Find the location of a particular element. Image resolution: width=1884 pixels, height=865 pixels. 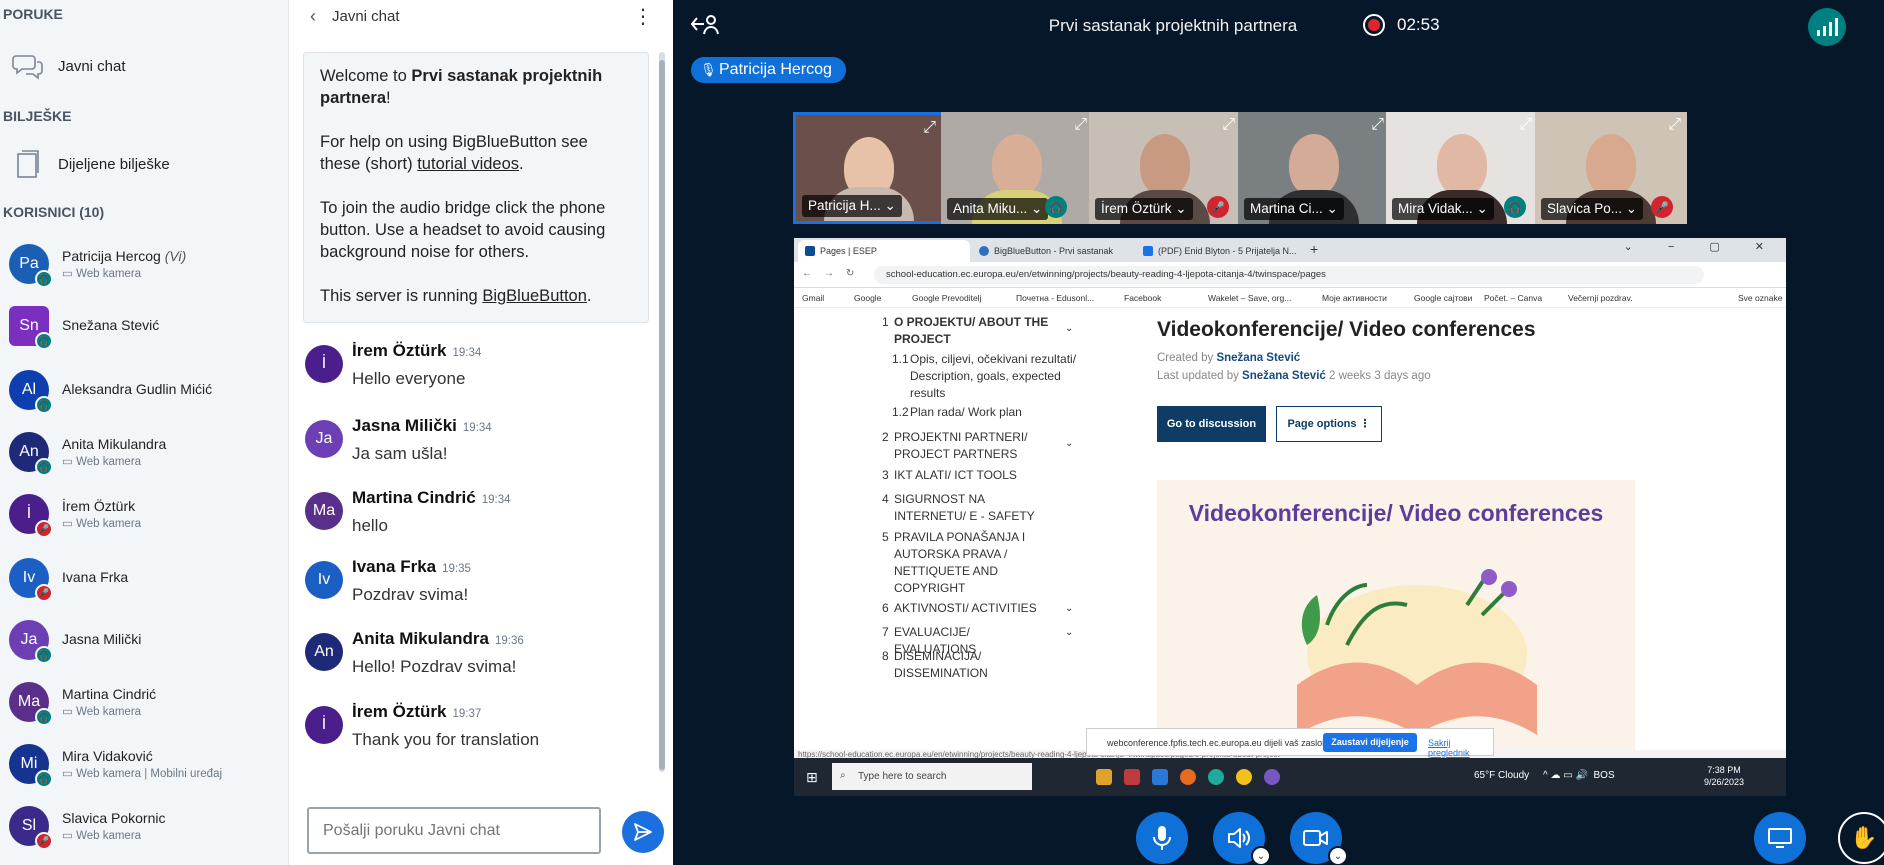

webcam-name: Patricija H... ⌄ is located at coordinates (852, 206).